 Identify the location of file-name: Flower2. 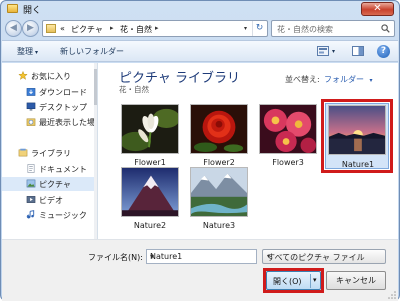
(219, 162).